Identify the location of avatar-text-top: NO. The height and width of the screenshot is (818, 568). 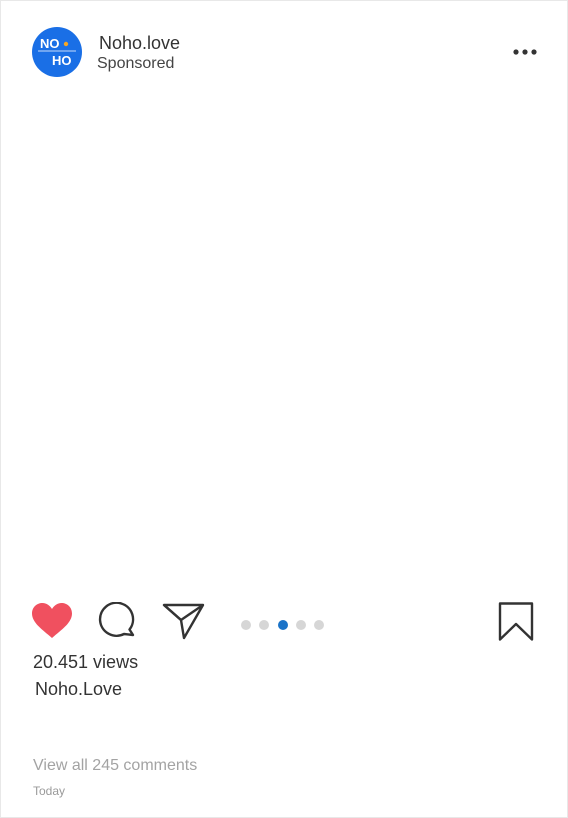
(50, 43).